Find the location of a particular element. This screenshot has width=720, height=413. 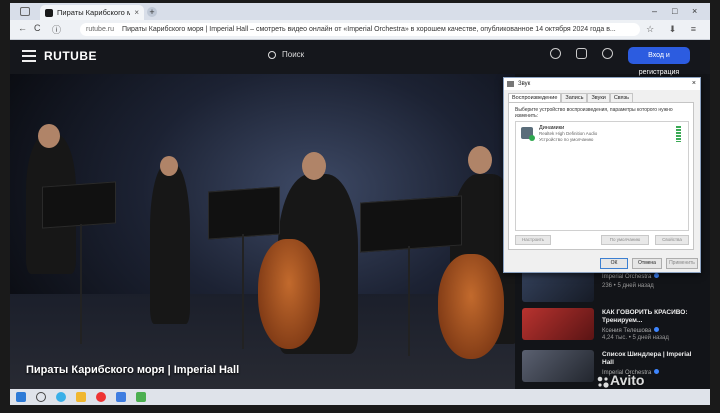

video-card-meta: 236 • 5 дней назад is located at coordinates (628, 286).